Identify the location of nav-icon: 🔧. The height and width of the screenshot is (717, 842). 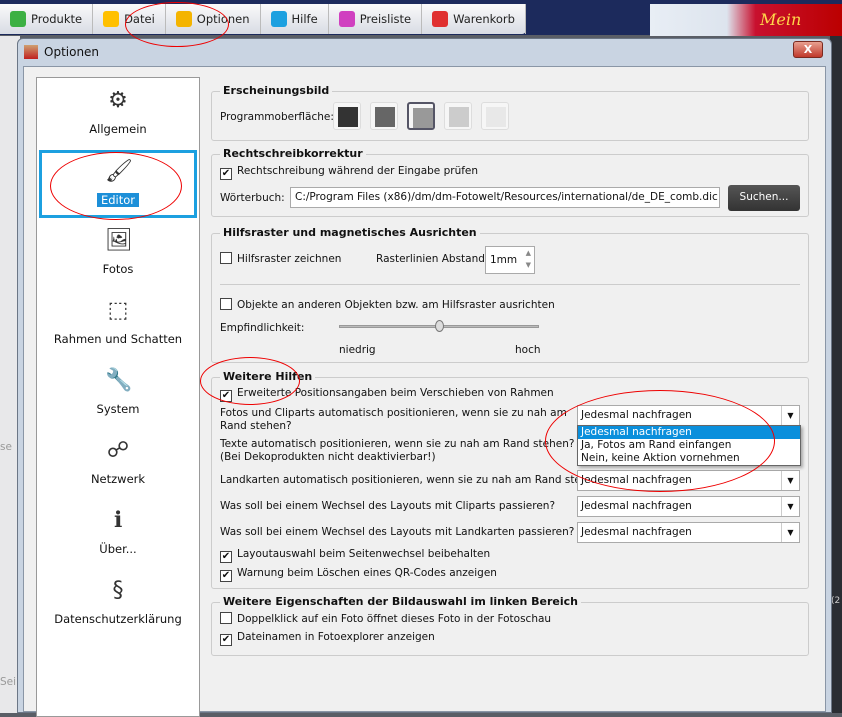
(119, 380).